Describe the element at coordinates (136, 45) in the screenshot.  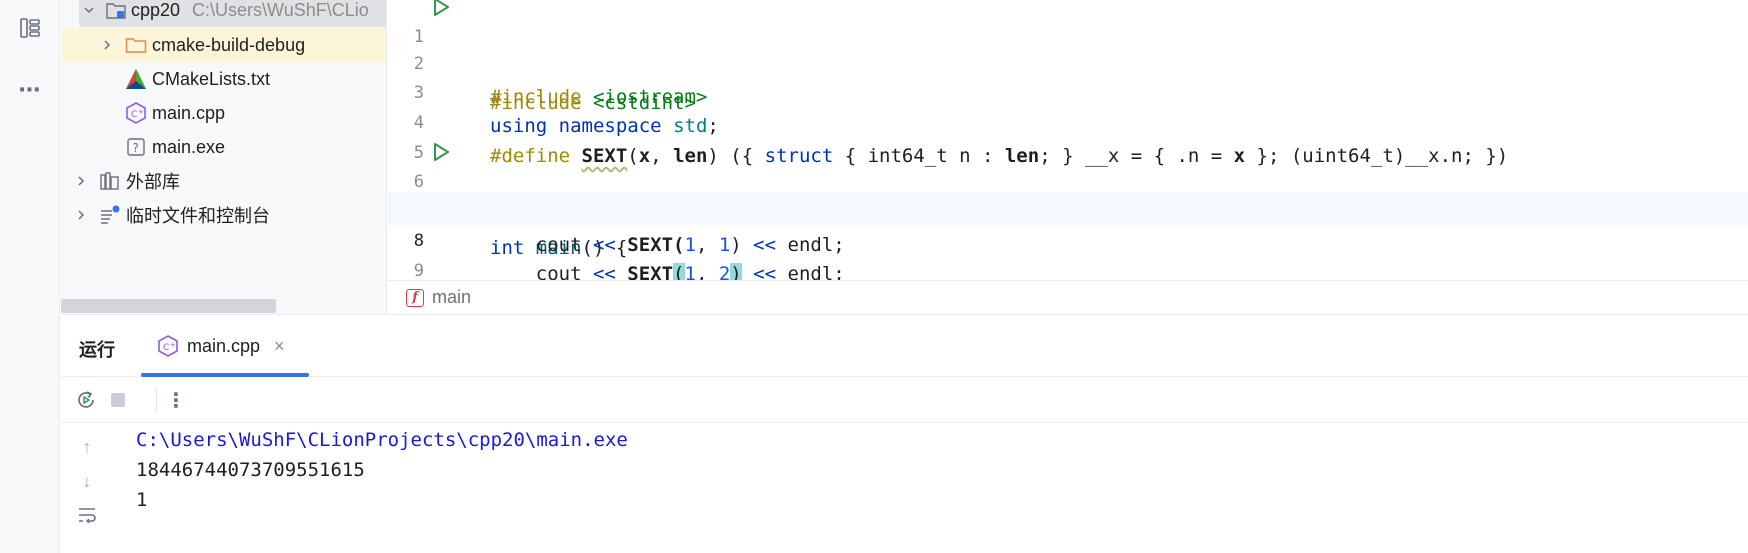
I see `folder-icon` at that location.